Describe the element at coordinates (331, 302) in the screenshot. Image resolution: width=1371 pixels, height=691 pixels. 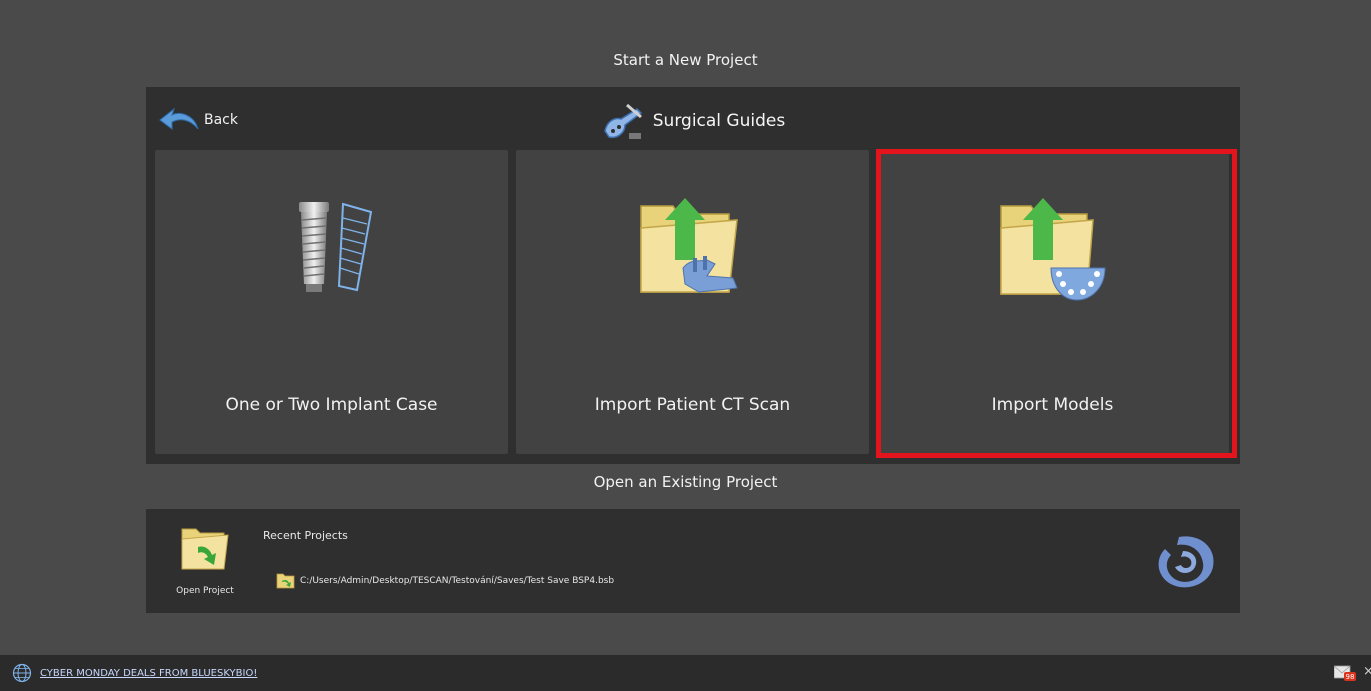
I see `tile-one-or-two-implant-case: One or Two Implant Case` at that location.